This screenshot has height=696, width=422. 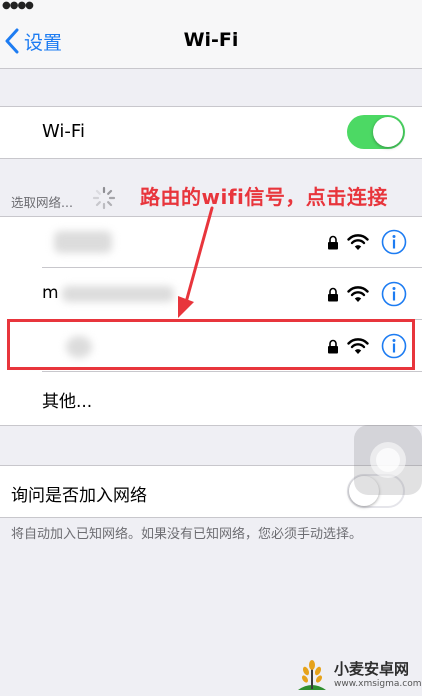 I want to click on annotation-text: 路由的wifi信号，点击连接, so click(x=264, y=197).